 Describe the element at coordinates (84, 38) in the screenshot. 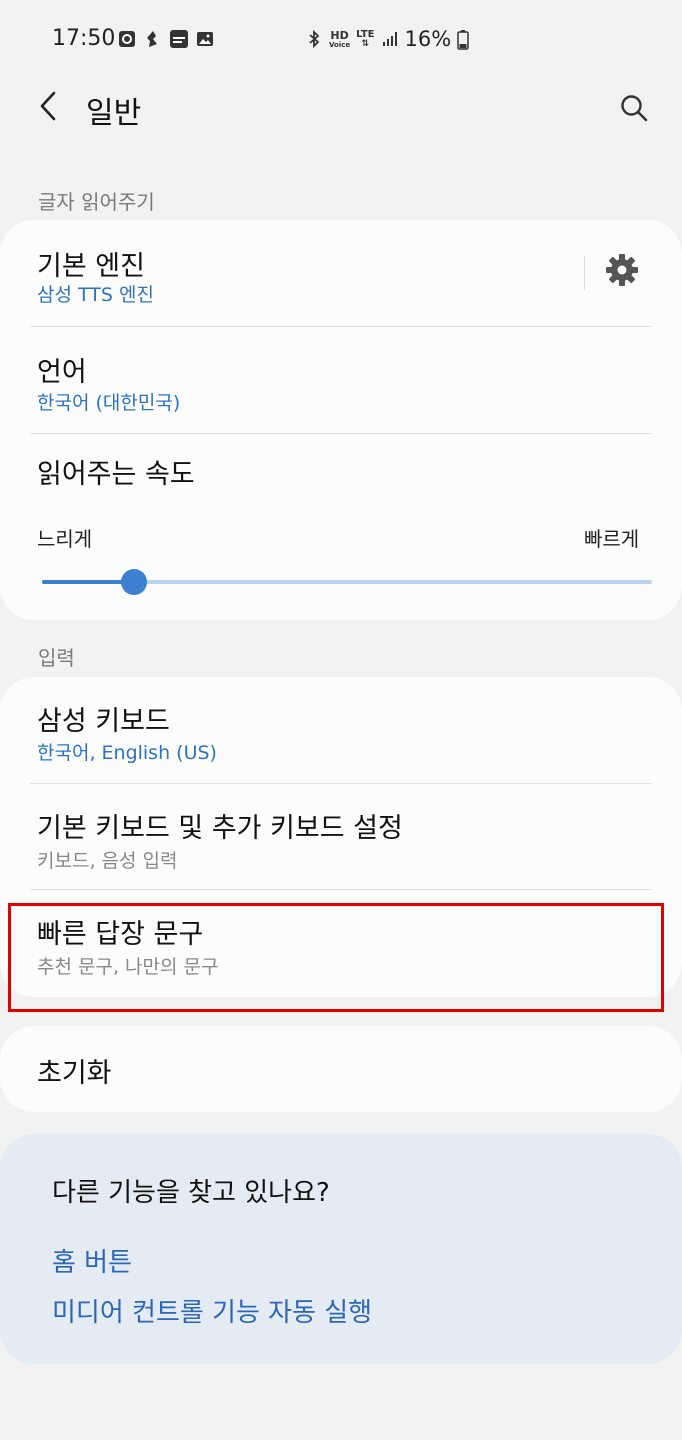

I see `status-time: 17:50` at that location.